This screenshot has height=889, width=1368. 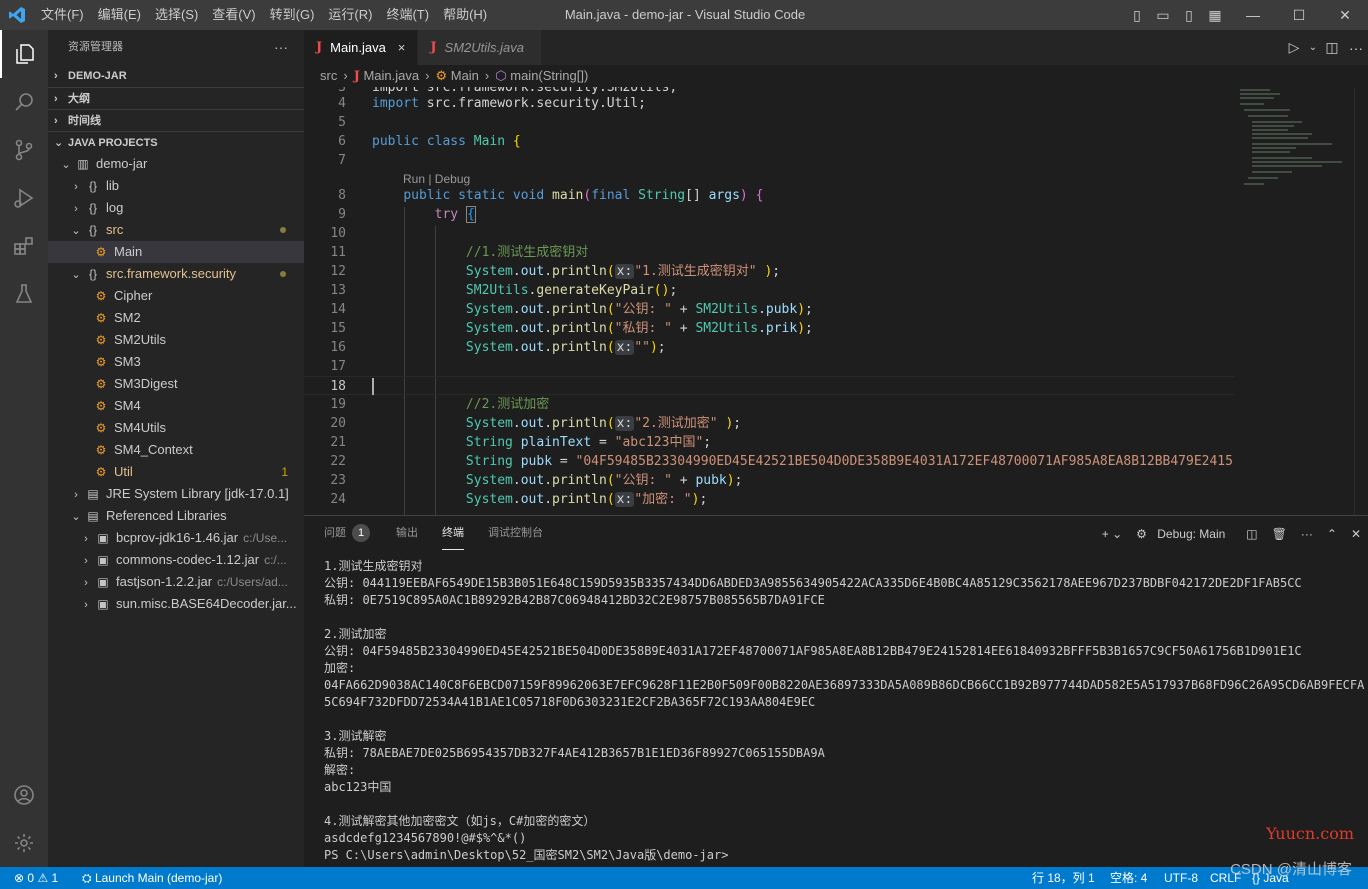 I want to click on text-cursor, so click(x=373, y=386).